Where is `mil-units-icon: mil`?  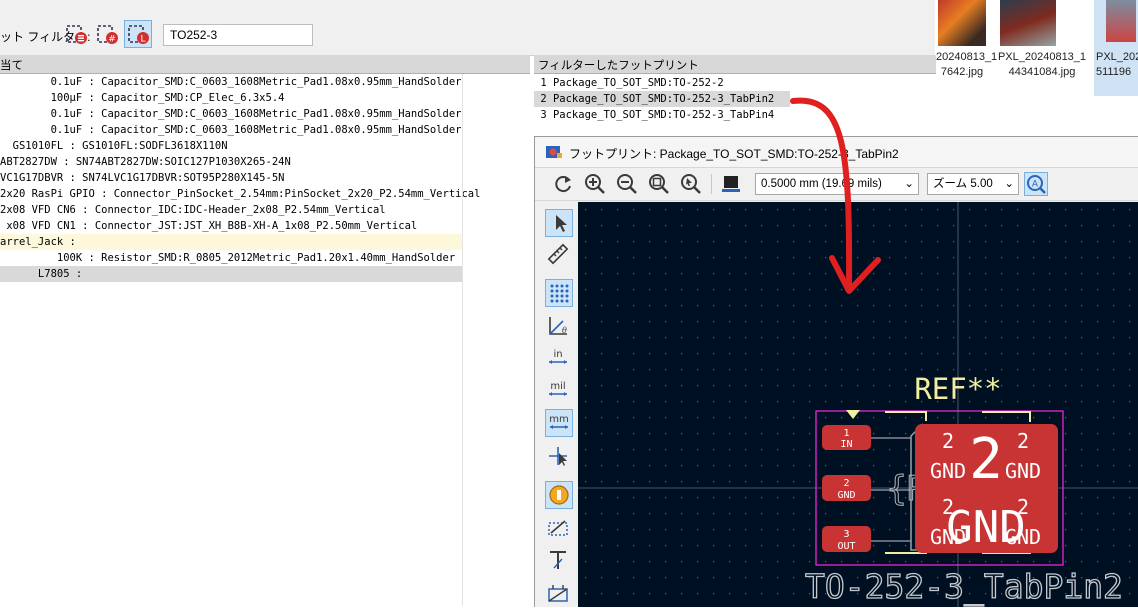
mil-units-icon: mil is located at coordinates (558, 388).